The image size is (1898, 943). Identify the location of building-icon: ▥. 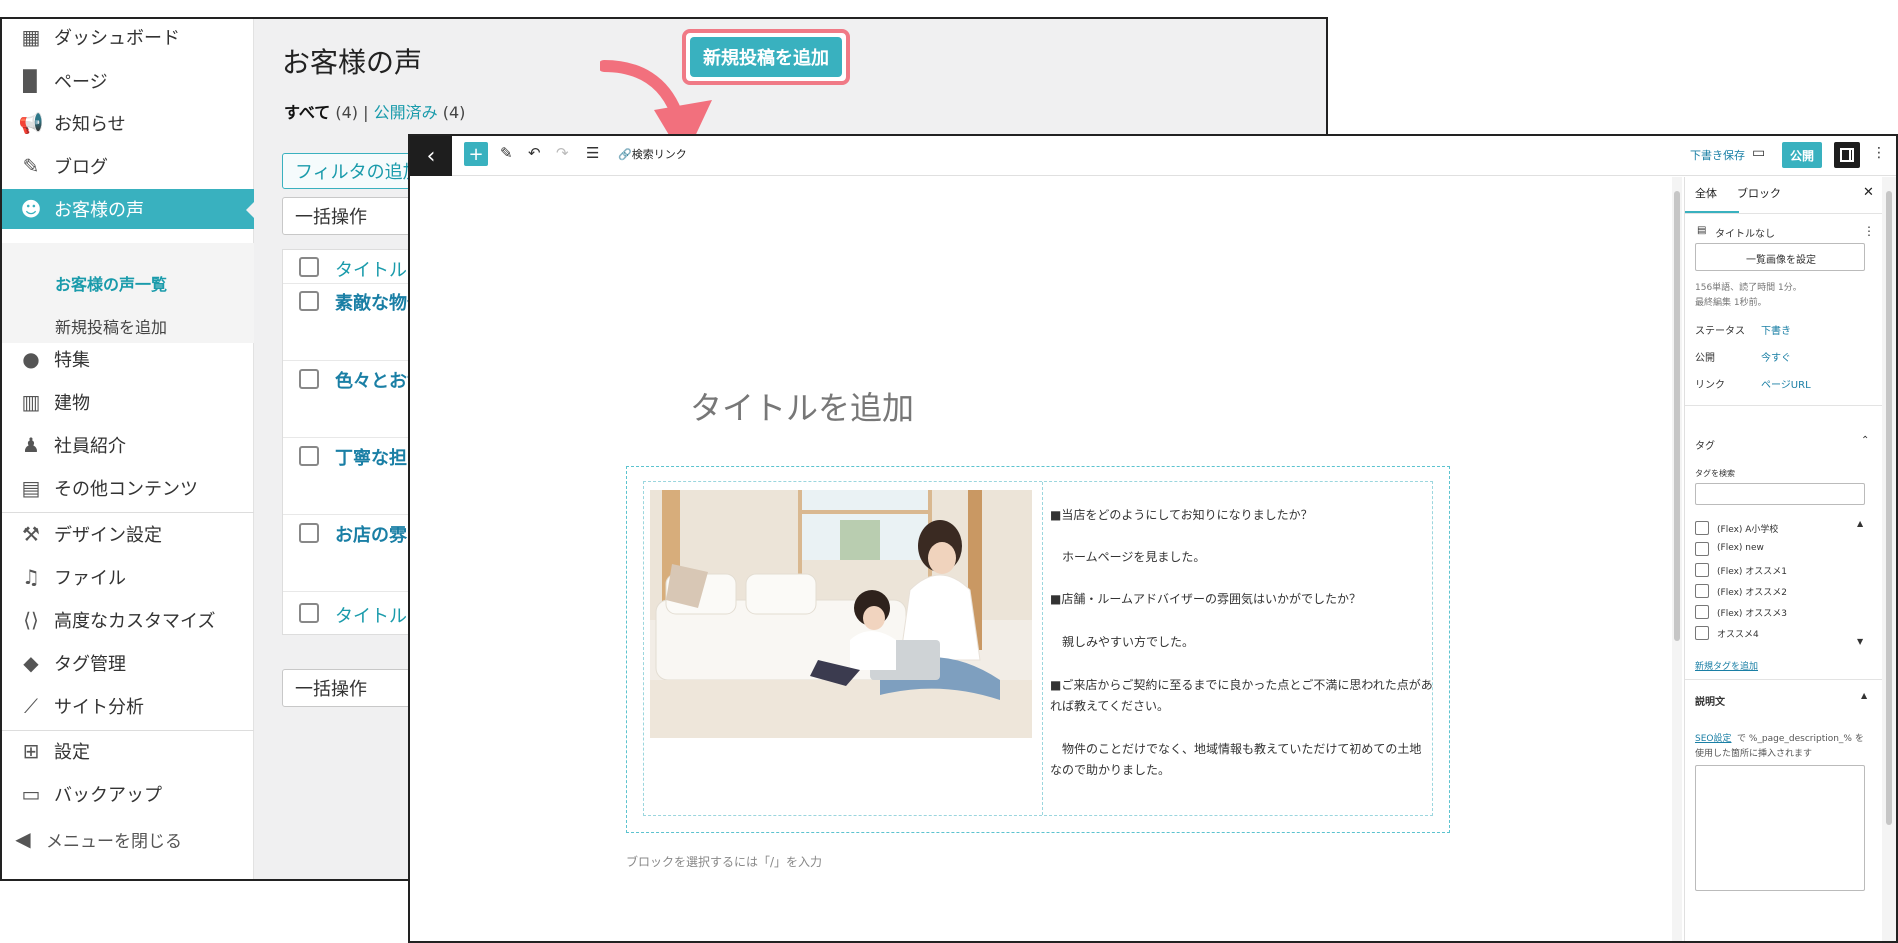
(31, 402).